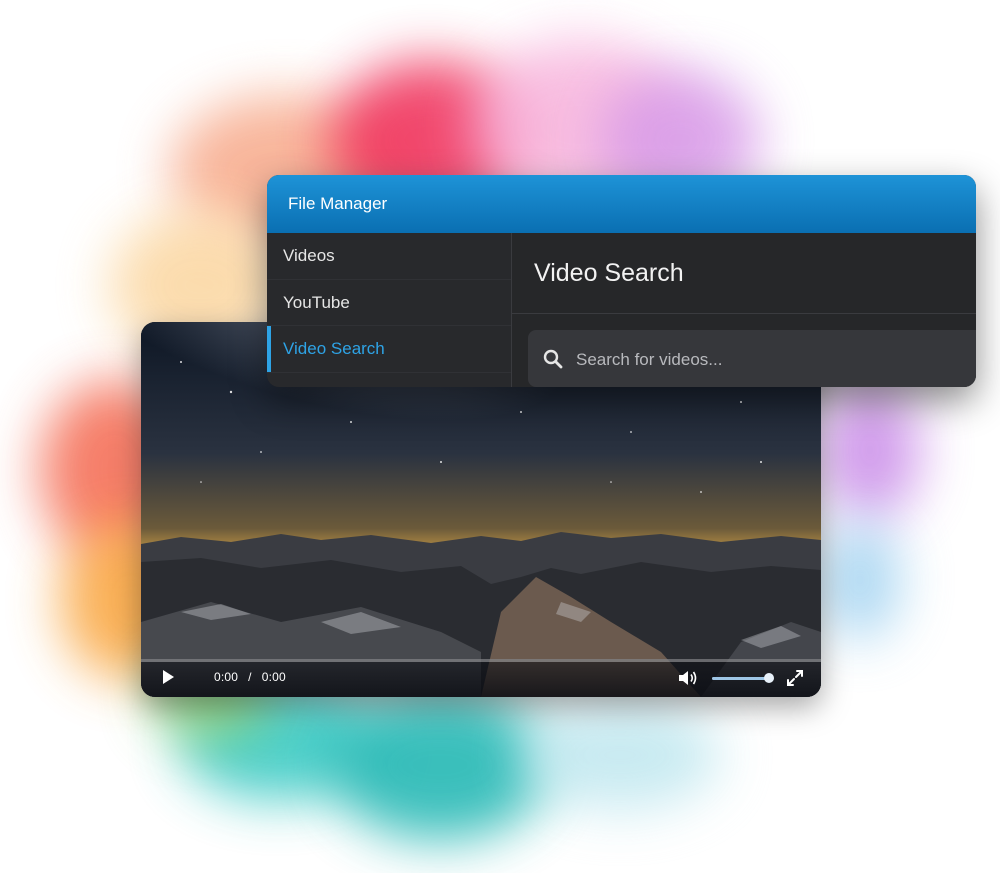 This screenshot has height=873, width=1000. What do you see at coordinates (389, 303) in the screenshot?
I see `sidebar-item-youtube: YouTube` at bounding box center [389, 303].